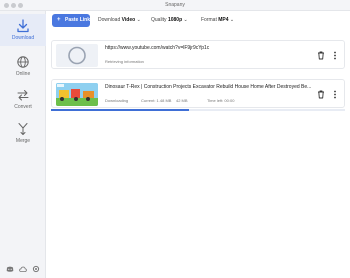 The height and width of the screenshot is (278, 350). What do you see at coordinates (36, 269) in the screenshot?
I see `settings-icon` at bounding box center [36, 269].